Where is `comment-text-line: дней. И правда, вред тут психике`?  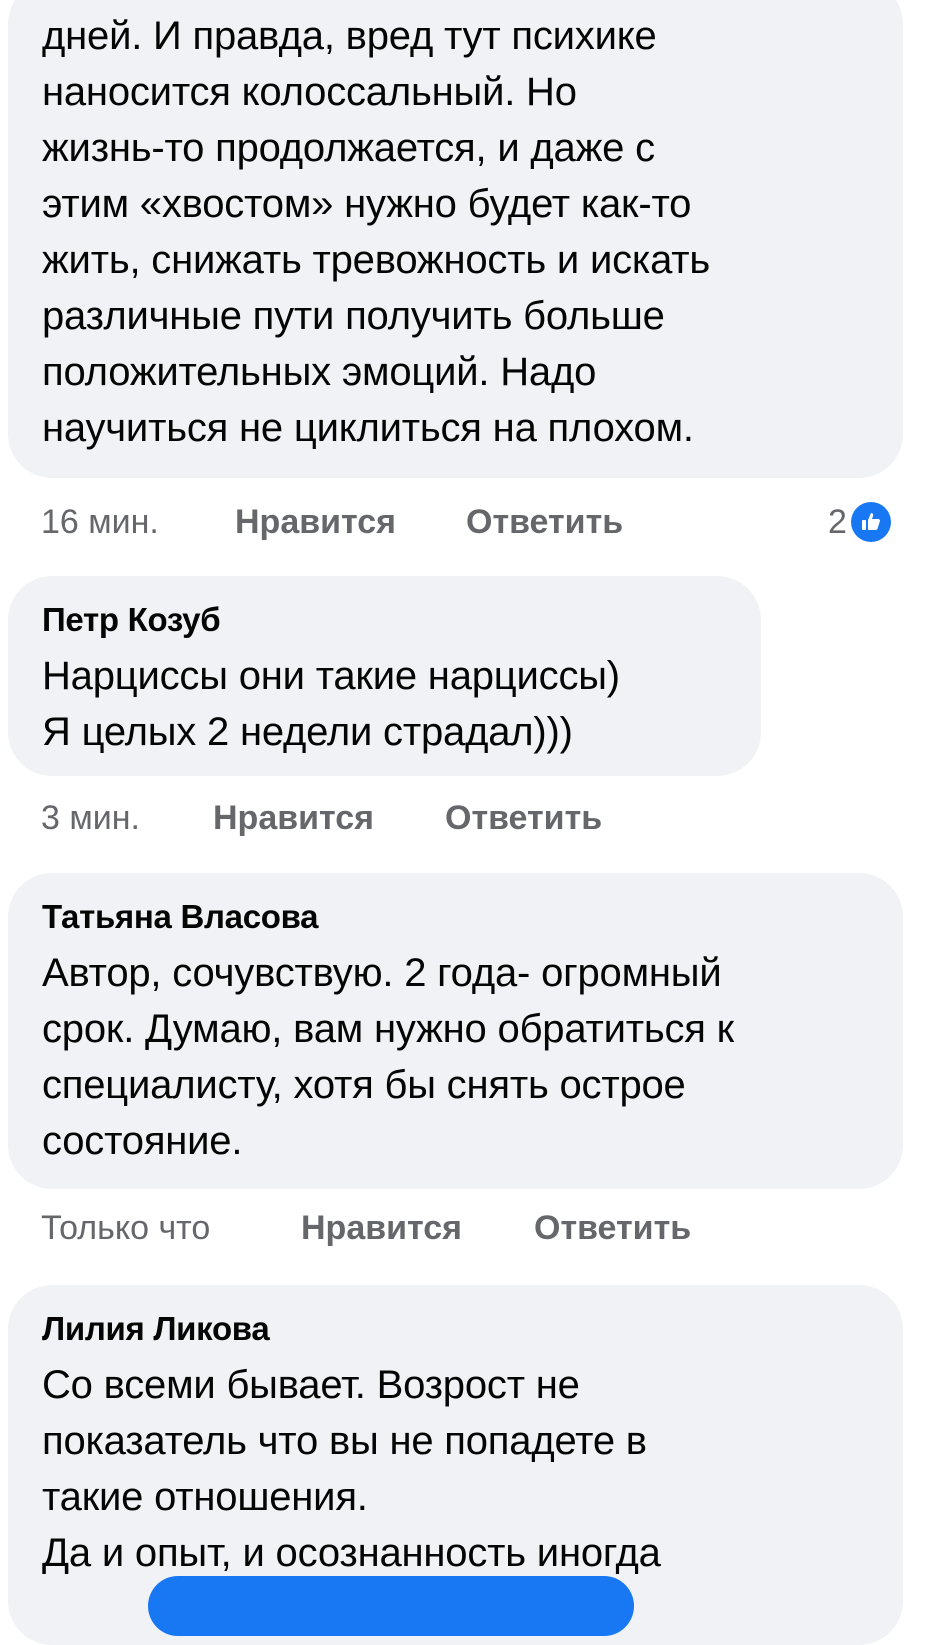 comment-text-line: дней. И правда, вред тут психике is located at coordinates (349, 36).